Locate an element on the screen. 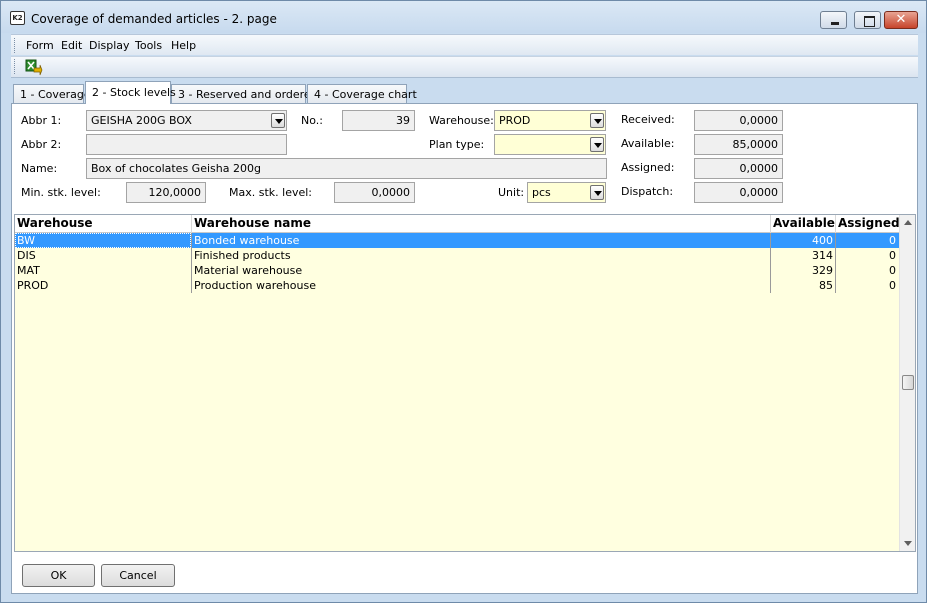  maximize-icon is located at coordinates (867, 20).